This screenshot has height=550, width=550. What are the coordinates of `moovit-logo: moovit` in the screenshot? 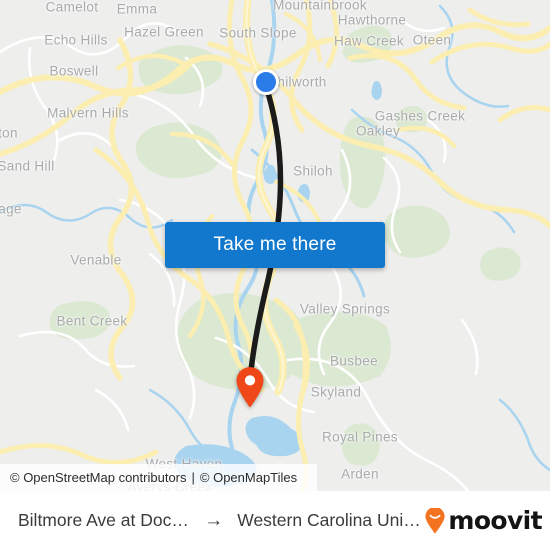 It's located at (483, 520).